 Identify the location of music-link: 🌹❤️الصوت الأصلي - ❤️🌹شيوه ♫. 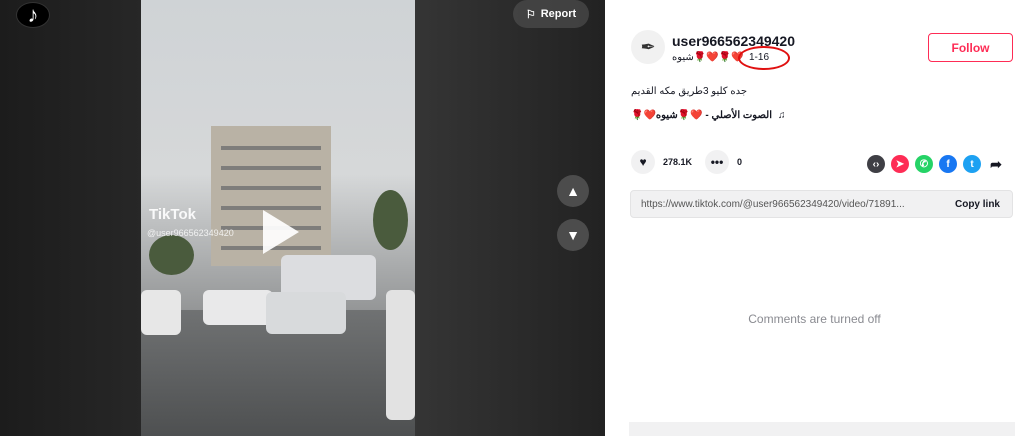
(708, 115).